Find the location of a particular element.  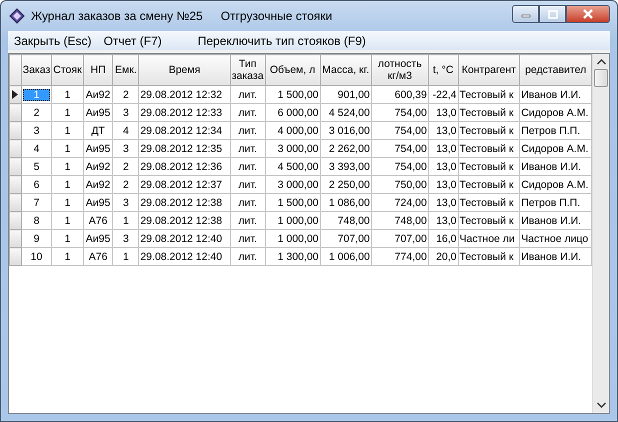

table-cell: 1 086,00 is located at coordinates (346, 203).